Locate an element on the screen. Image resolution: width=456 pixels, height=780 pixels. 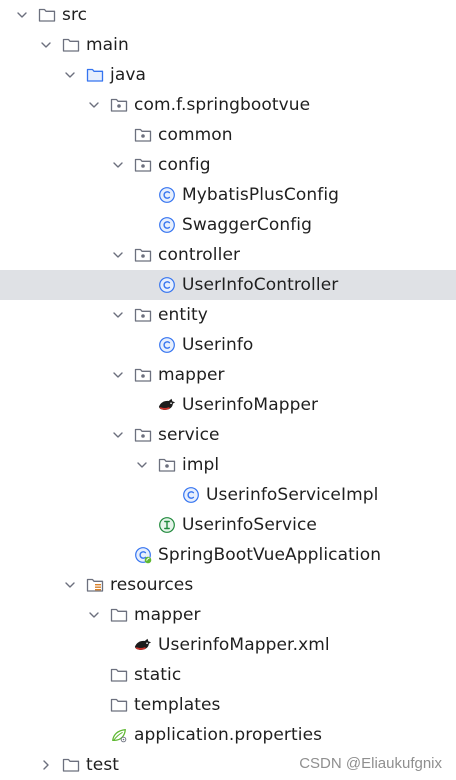
tree-row-swaggerconfig: SwaggerConfig is located at coordinates (228, 225).